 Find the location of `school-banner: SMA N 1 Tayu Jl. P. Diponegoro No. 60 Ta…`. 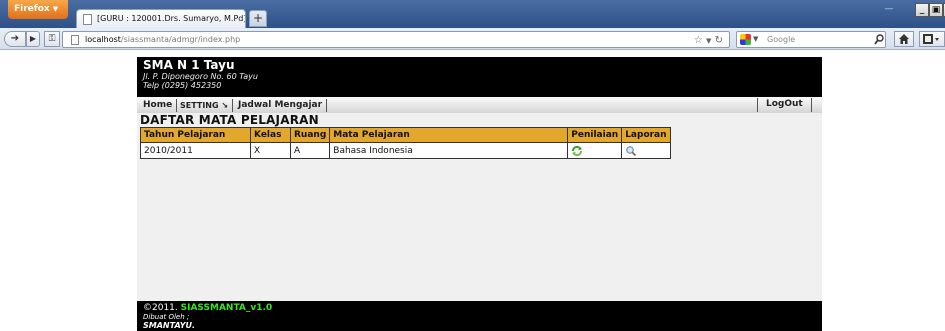

school-banner: SMA N 1 Tayu Jl. P. Diponegoro No. 60 Ta… is located at coordinates (479, 77).